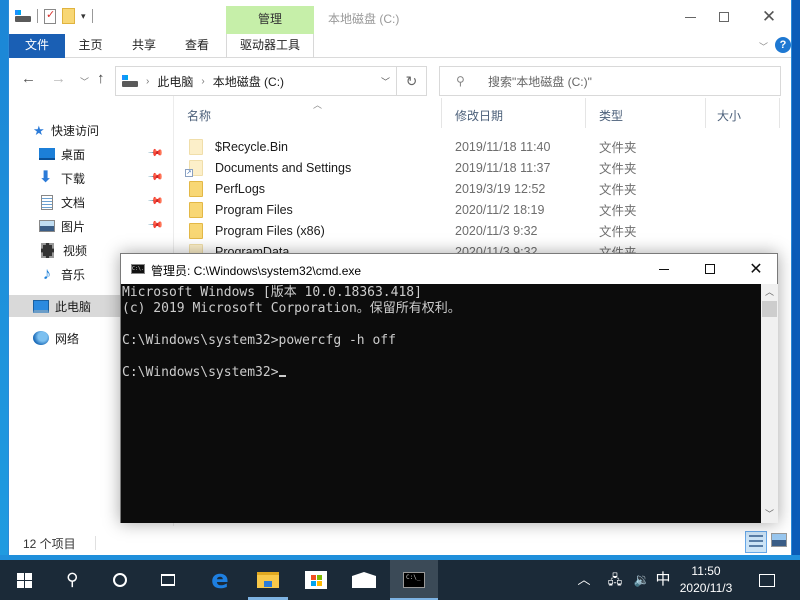 The image size is (800, 600). I want to click on video-icon, so click(47, 250).